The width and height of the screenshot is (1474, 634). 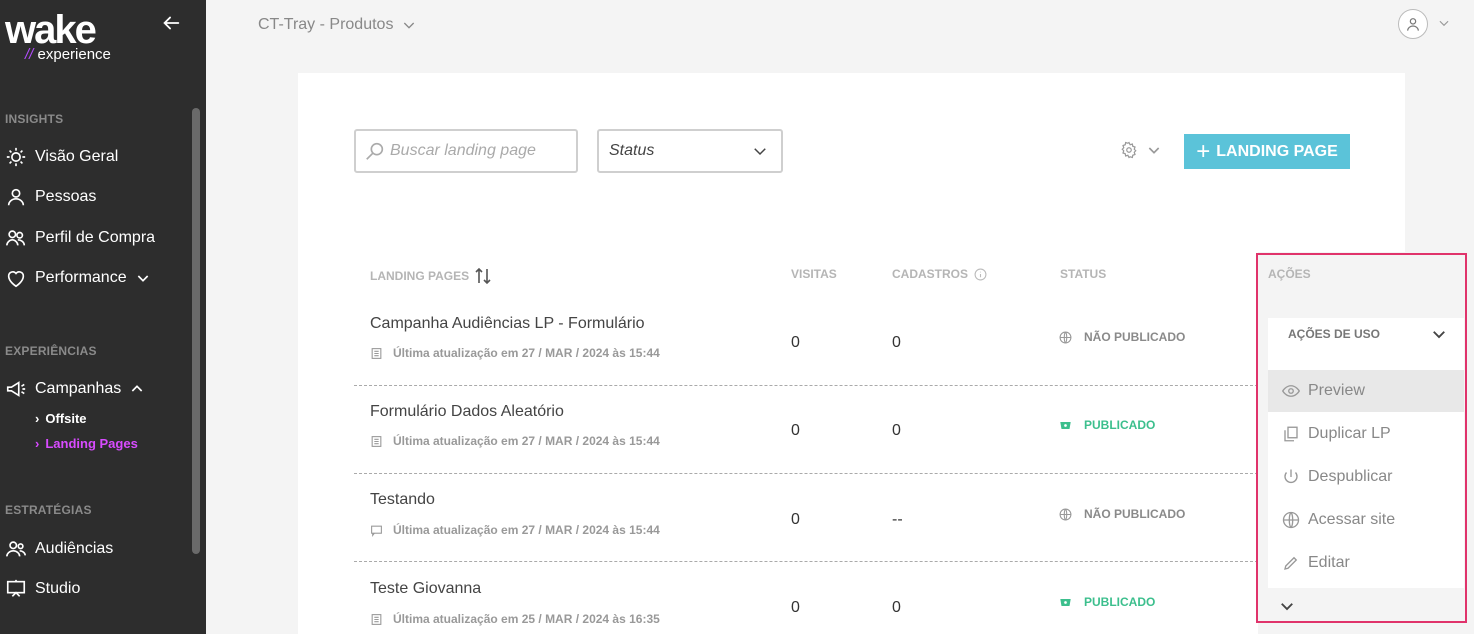 What do you see at coordinates (420, 276) in the screenshot?
I see `column-header-label: LANDING PAGES` at bounding box center [420, 276].